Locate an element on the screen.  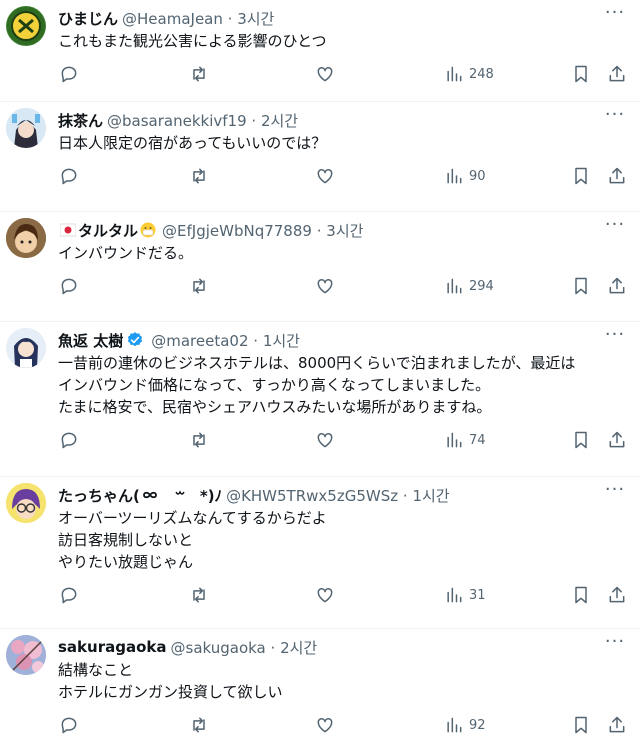
display-name-suffix: *)ﾉ is located at coordinates (211, 495).